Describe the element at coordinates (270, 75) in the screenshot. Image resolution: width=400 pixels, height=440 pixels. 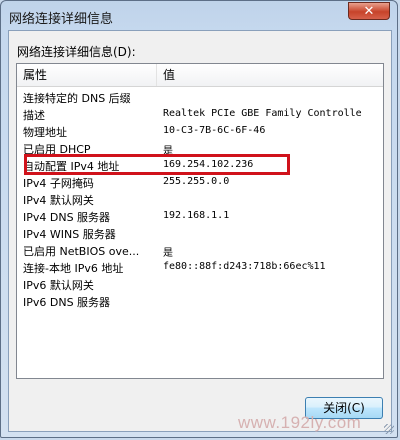
I see `column-header-value: 值` at that location.